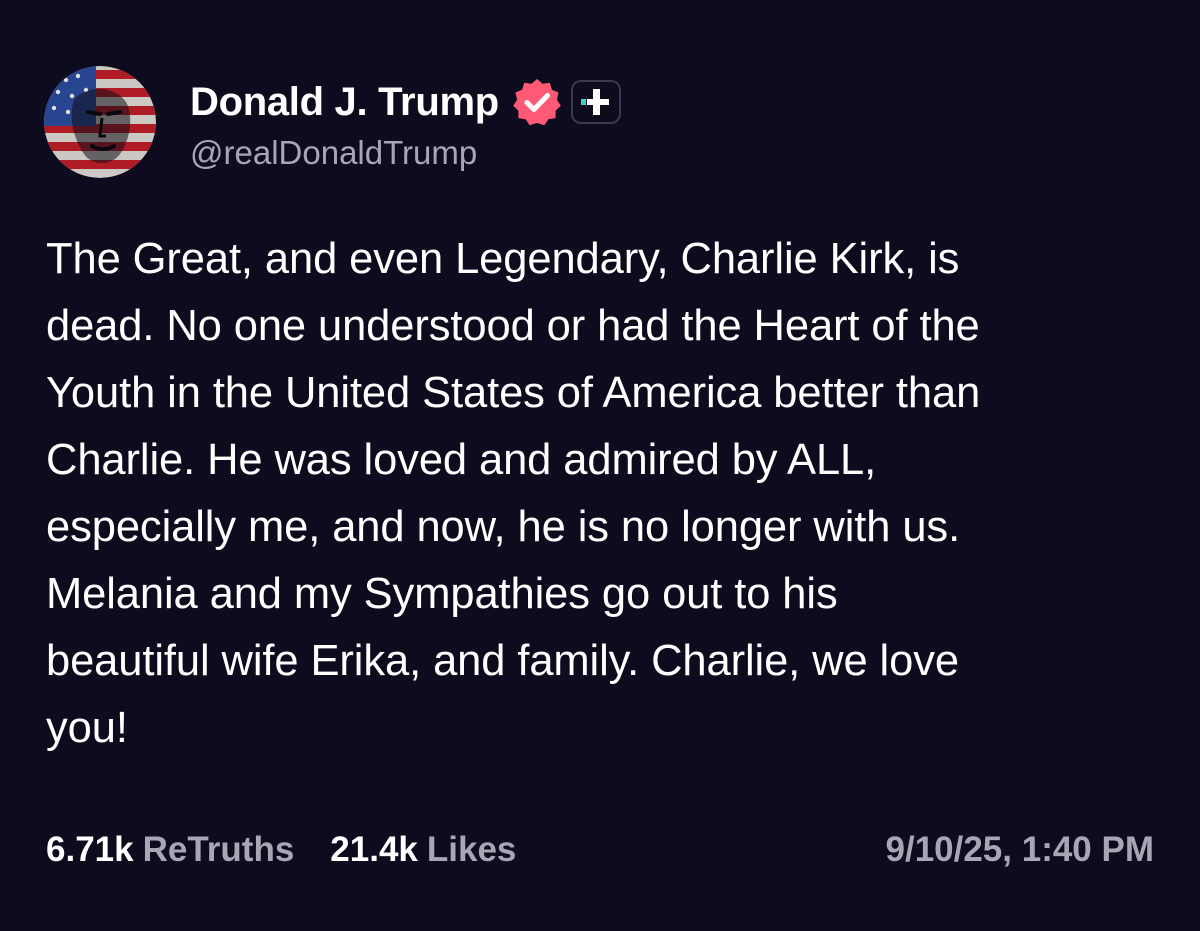 The height and width of the screenshot is (931, 1200). I want to click on likes-stat: 21.4k Likes, so click(423, 850).